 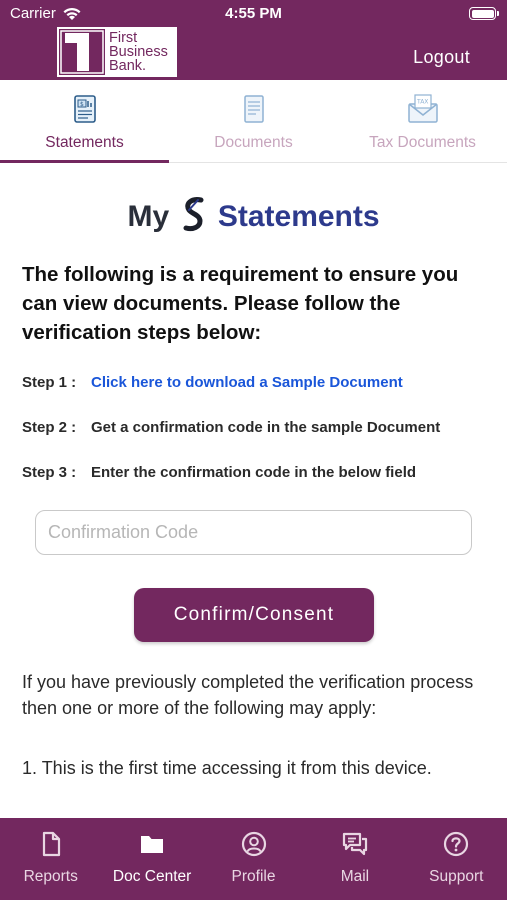 What do you see at coordinates (253, 876) in the screenshot?
I see `nav-label: Profile` at bounding box center [253, 876].